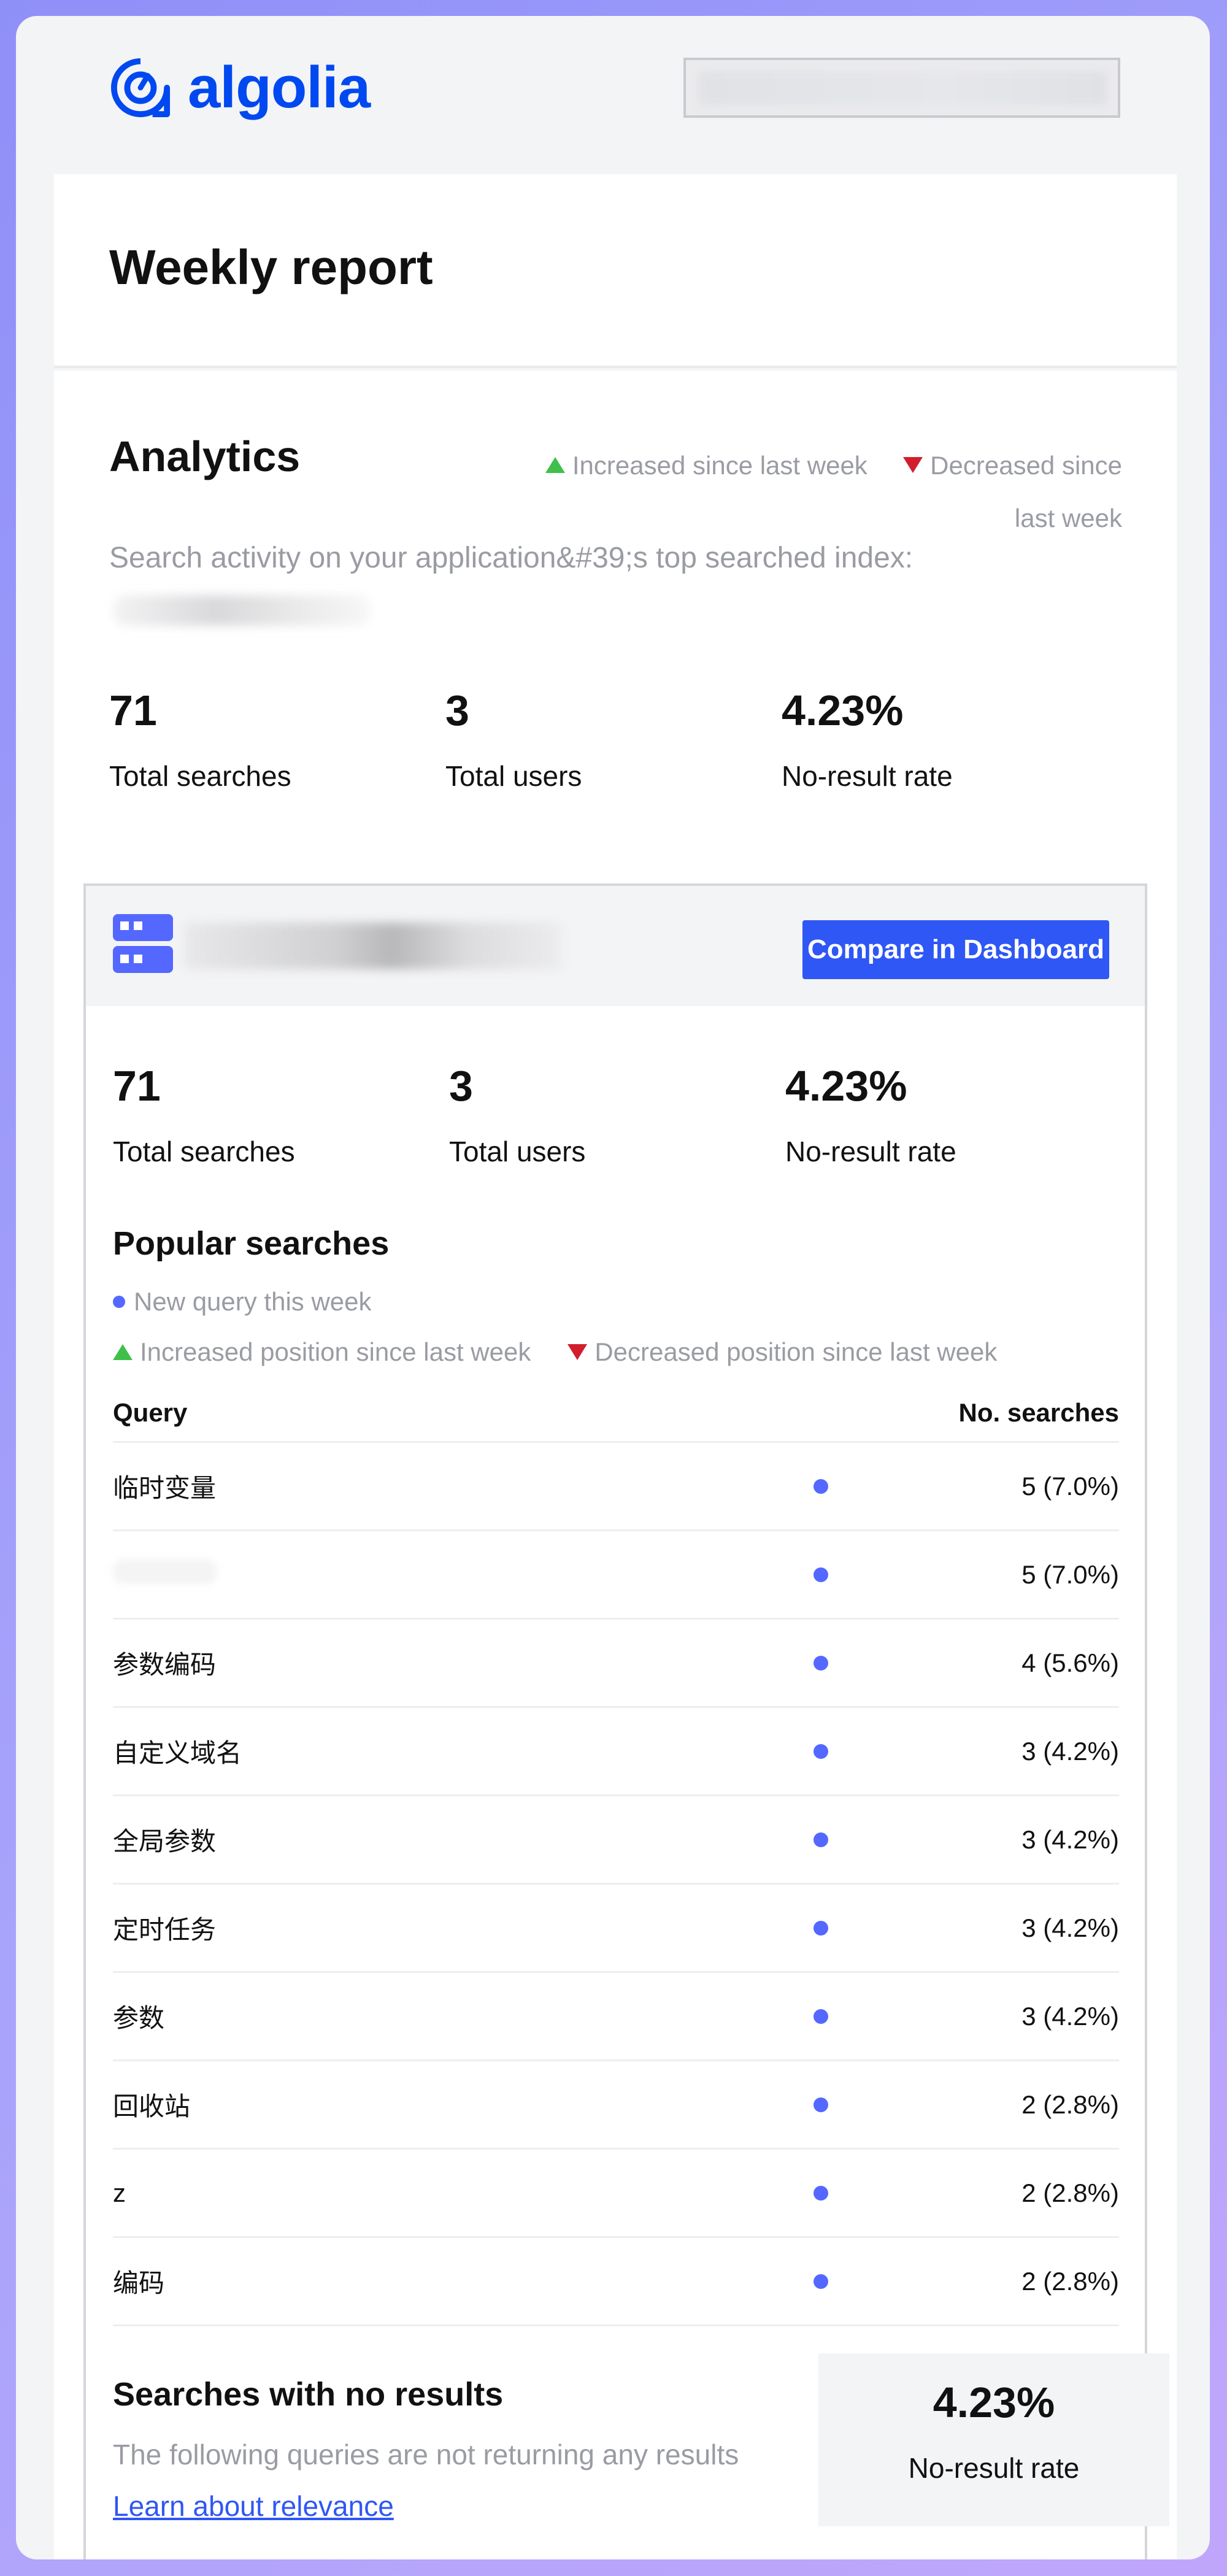  Describe the element at coordinates (616, 2282) in the screenshot. I see `table-row: 编码 2 (2.8%)` at that location.